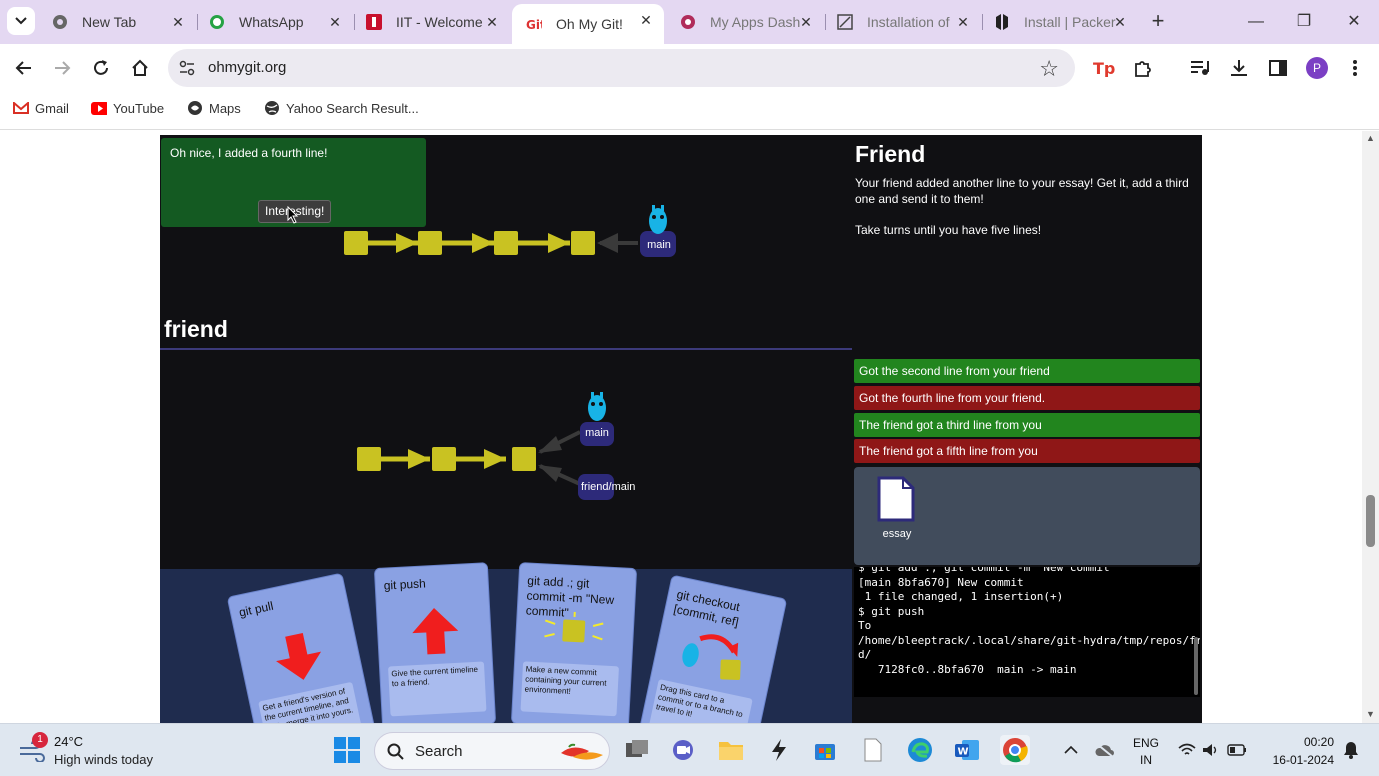 This screenshot has height=776, width=1379. What do you see at coordinates (274, 22) in the screenshot?
I see `tab-whatsapp: WhatsApp ✕` at bounding box center [274, 22].